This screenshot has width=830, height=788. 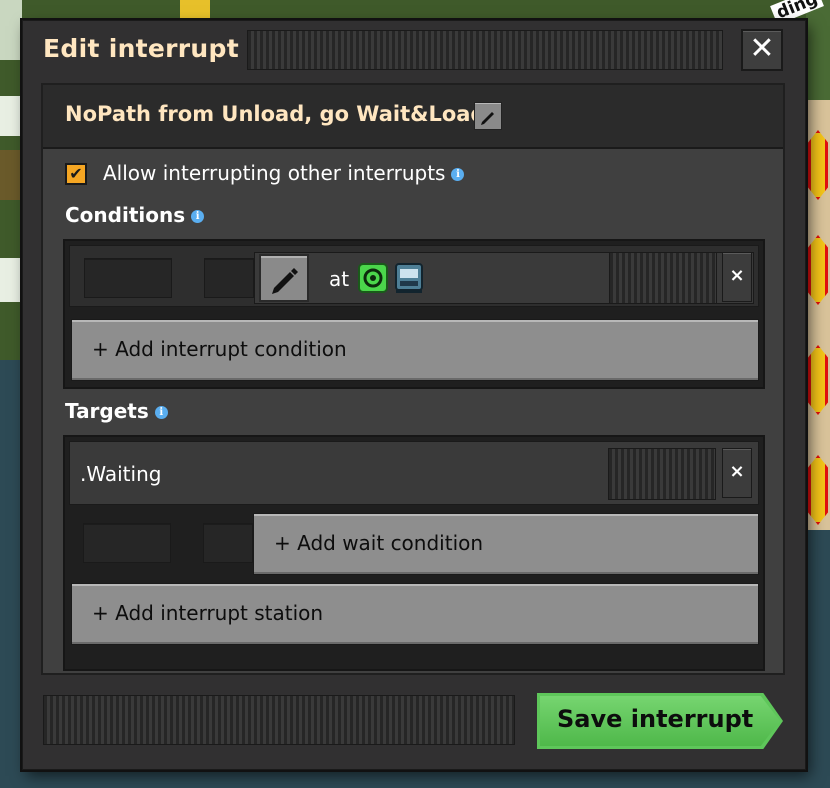 I want to click on condition-box: at, so click(x=504, y=278).